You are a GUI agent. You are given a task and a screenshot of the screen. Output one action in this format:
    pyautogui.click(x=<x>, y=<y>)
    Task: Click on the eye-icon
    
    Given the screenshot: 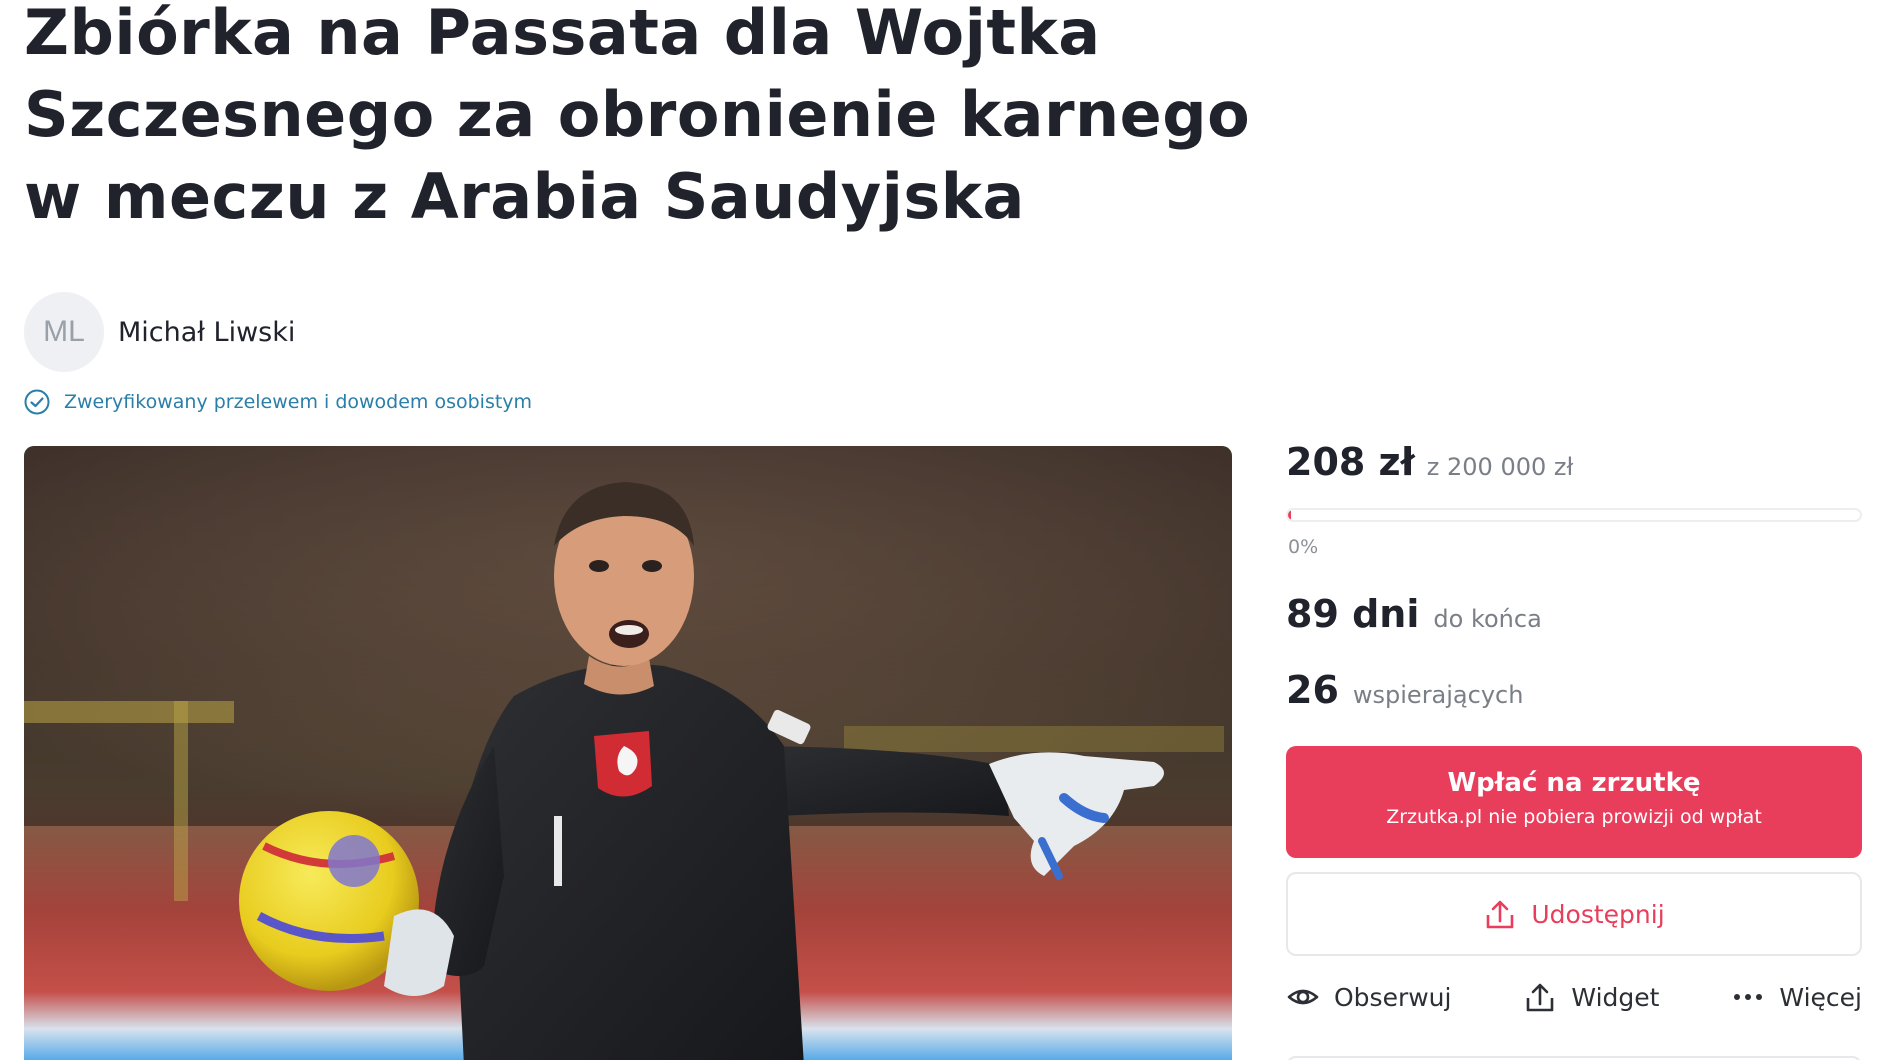 What is the action you would take?
    pyautogui.click(x=1303, y=997)
    